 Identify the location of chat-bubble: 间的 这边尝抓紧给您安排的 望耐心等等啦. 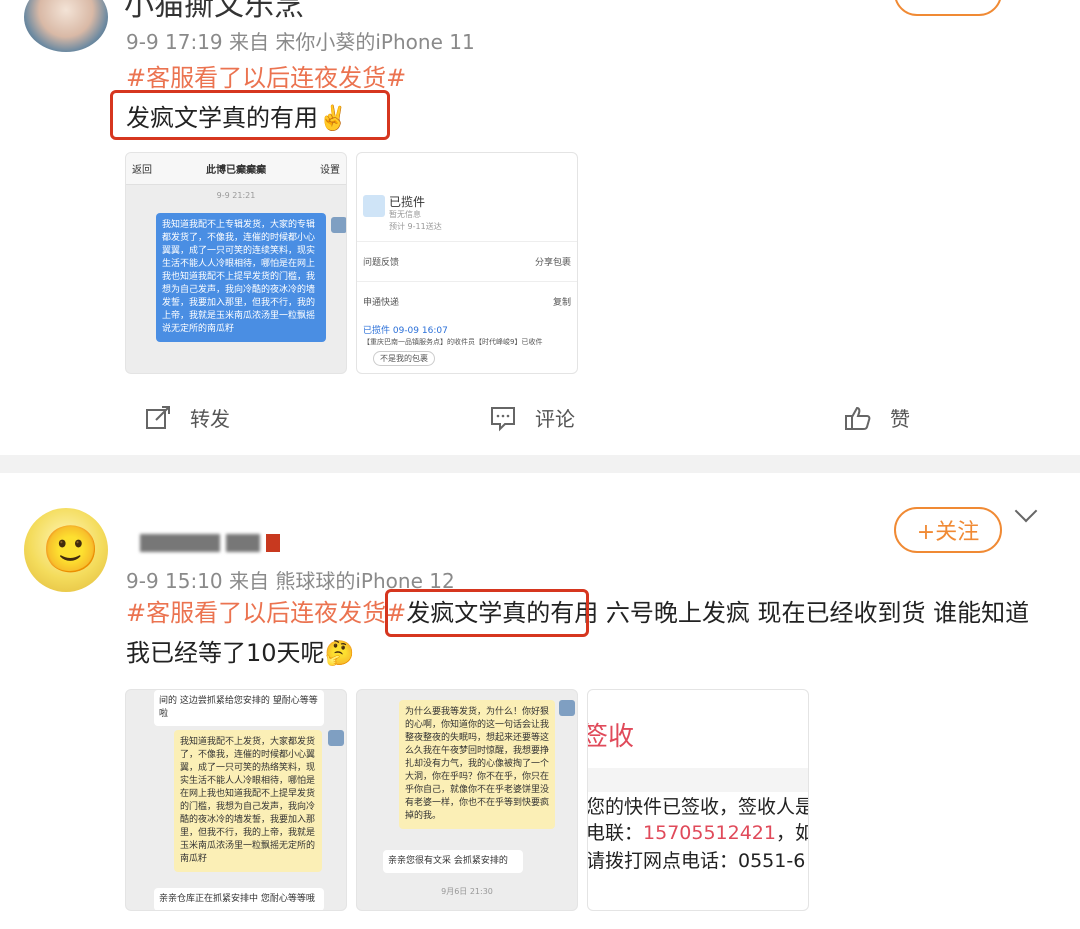
(239, 708).